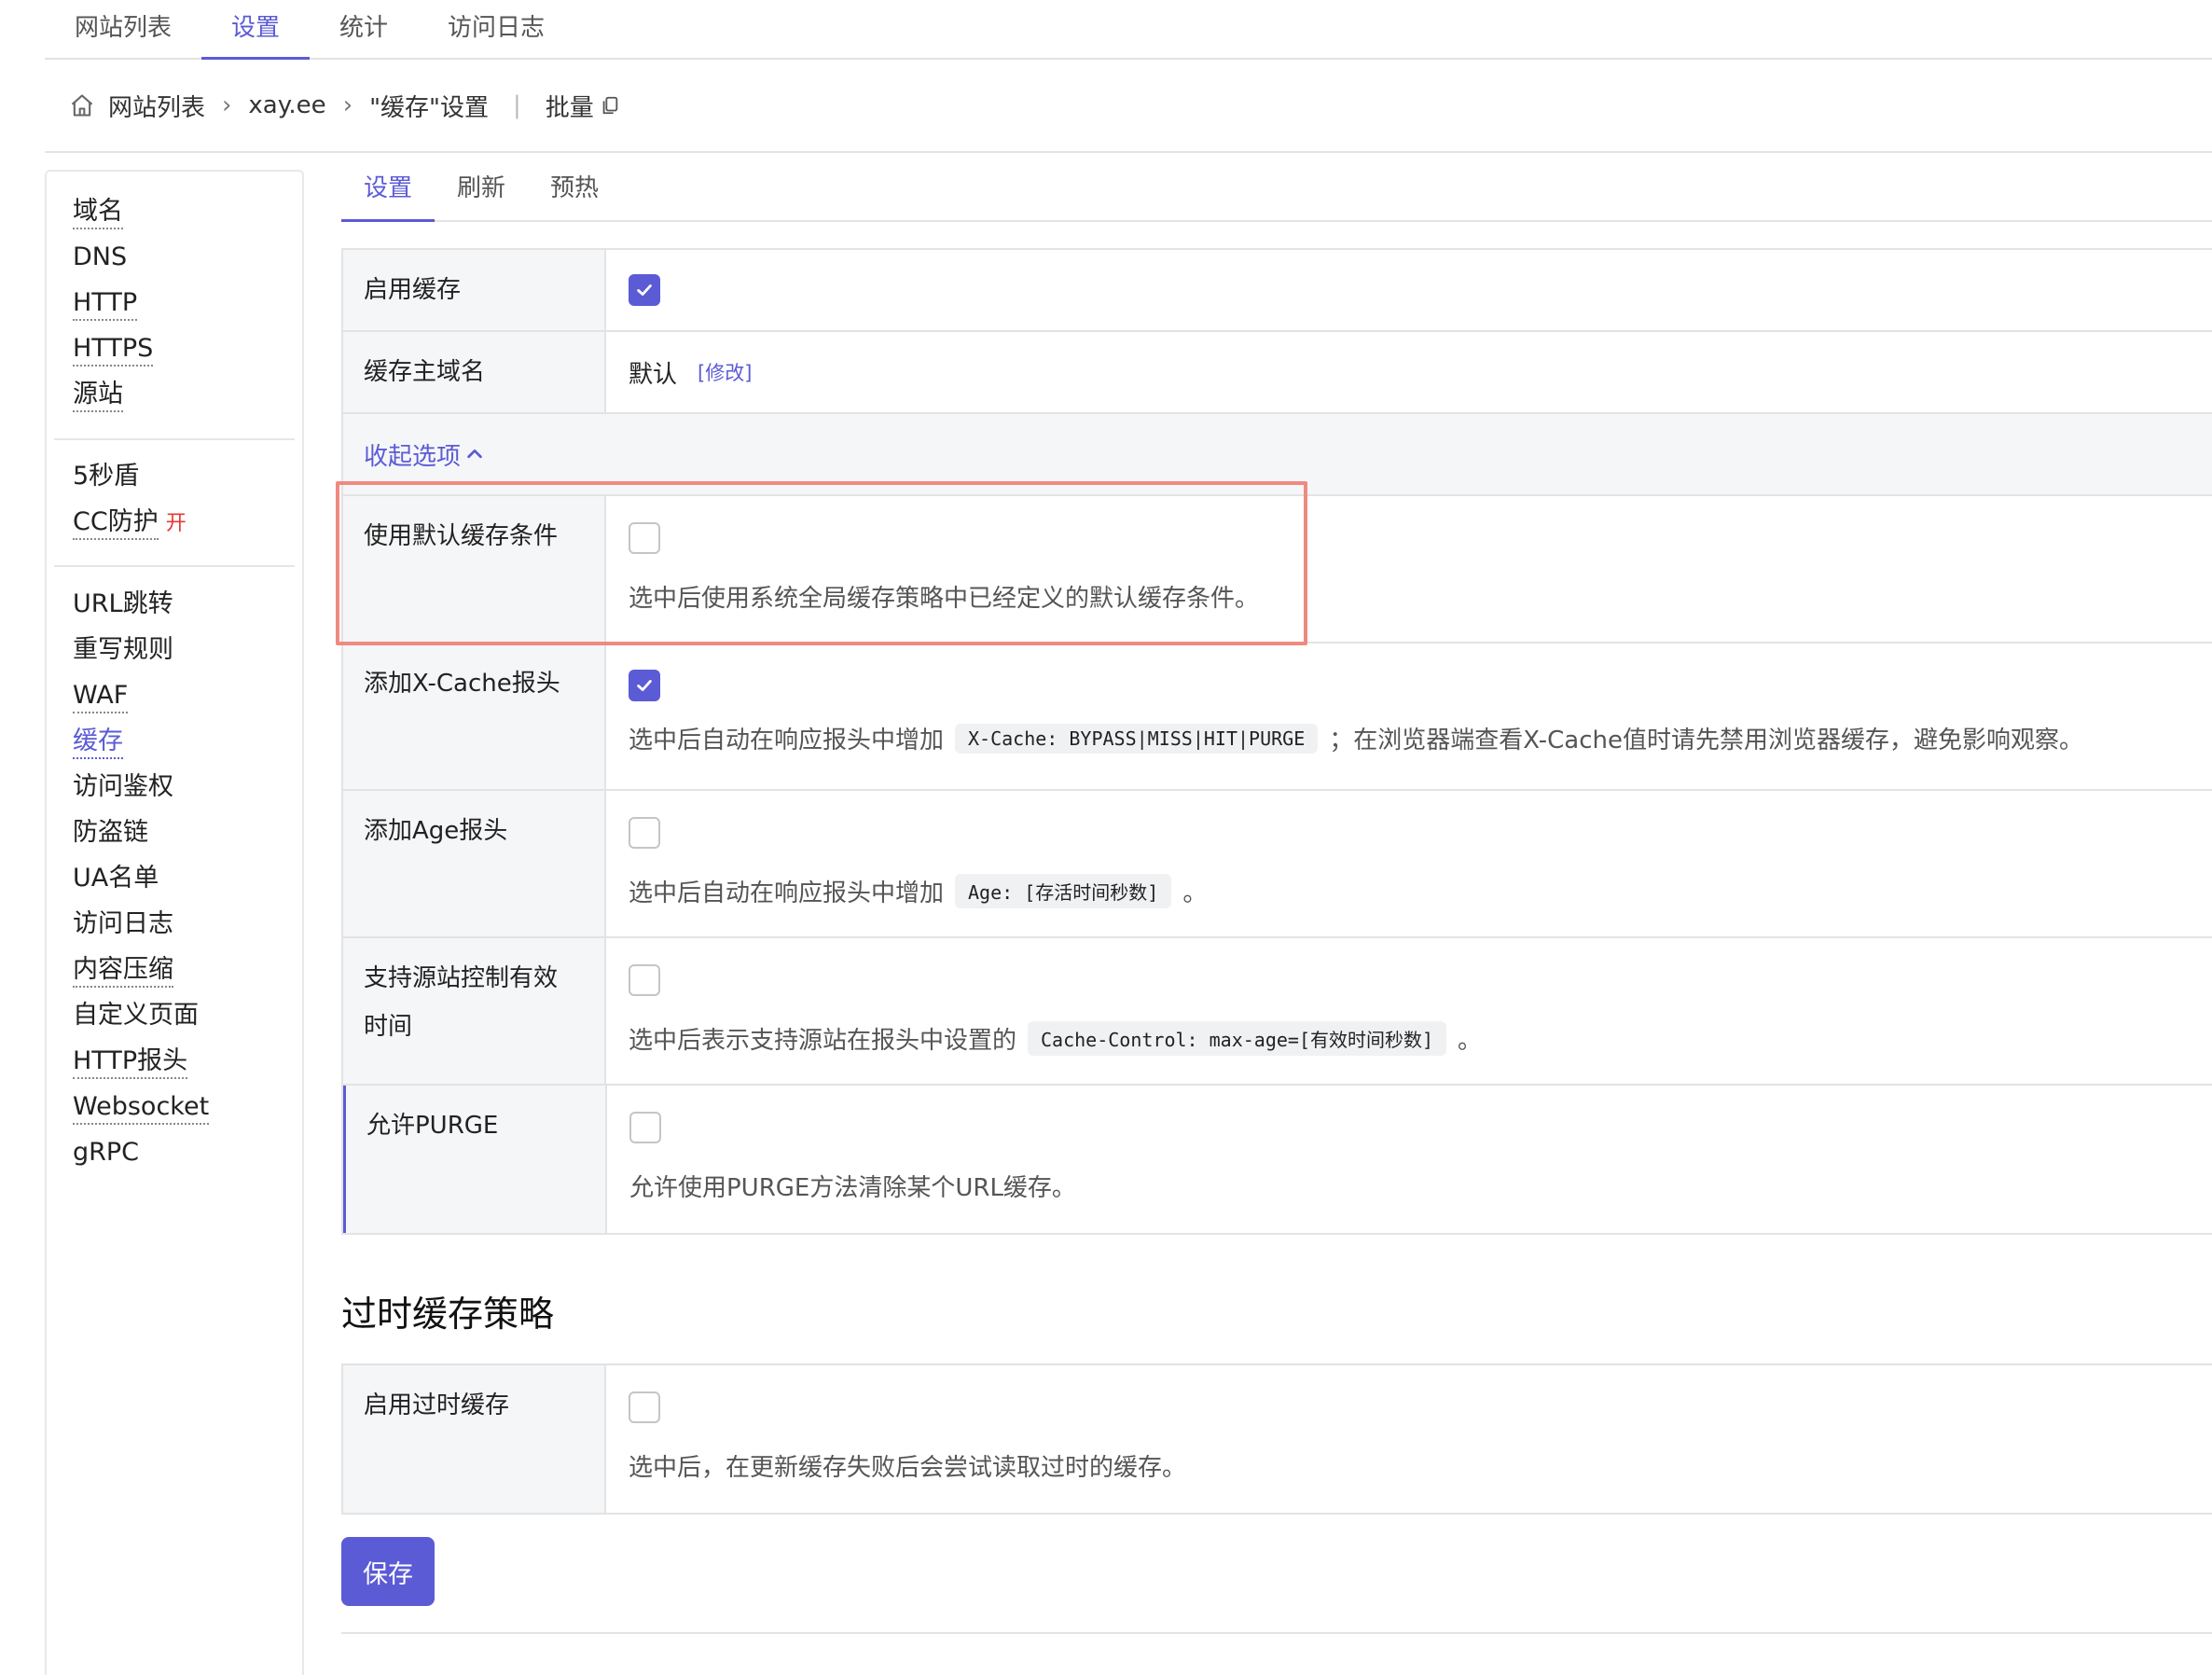 This screenshot has height=1675, width=2212. Describe the element at coordinates (123, 971) in the screenshot. I see `sidebar-item-compression: 内容压缩` at that location.